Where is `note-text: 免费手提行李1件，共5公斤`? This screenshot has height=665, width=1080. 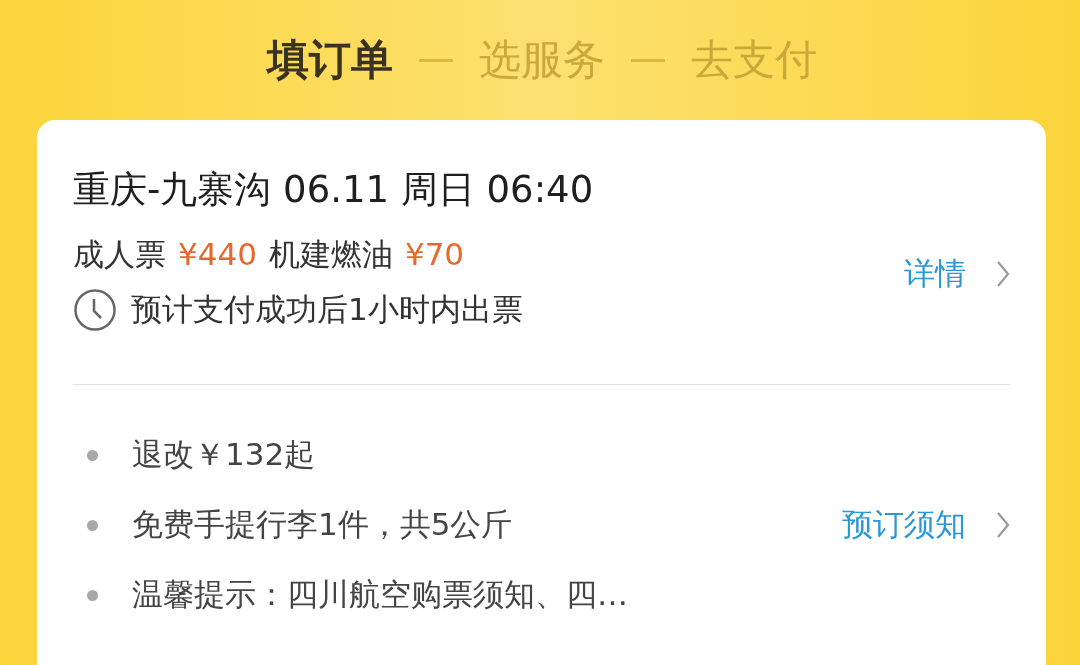
note-text: 免费手提行李1件，共5公斤 is located at coordinates (322, 524).